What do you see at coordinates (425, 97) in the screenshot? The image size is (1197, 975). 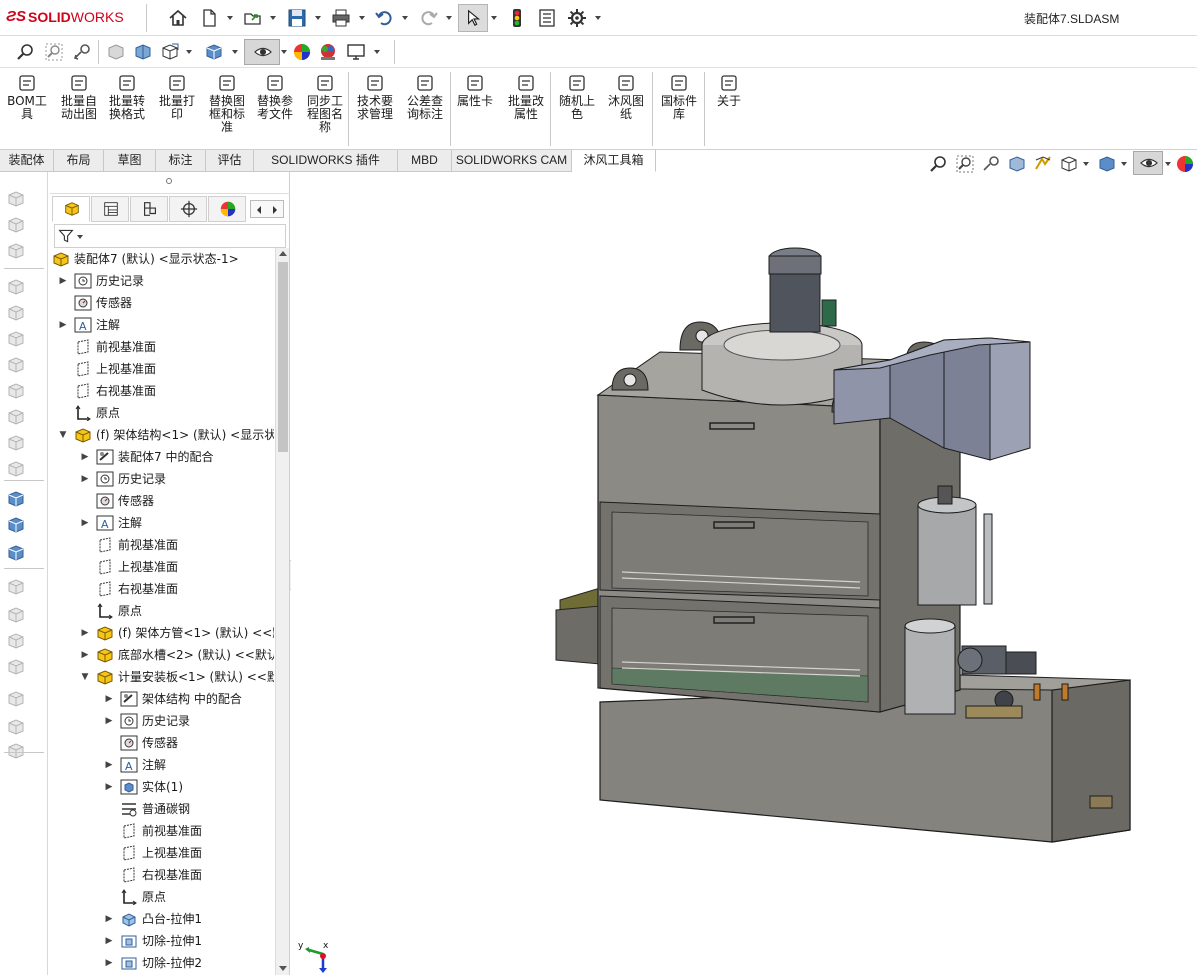 I see `ribbon-button-9: 公差查询标注公差查询标注` at bounding box center [425, 97].